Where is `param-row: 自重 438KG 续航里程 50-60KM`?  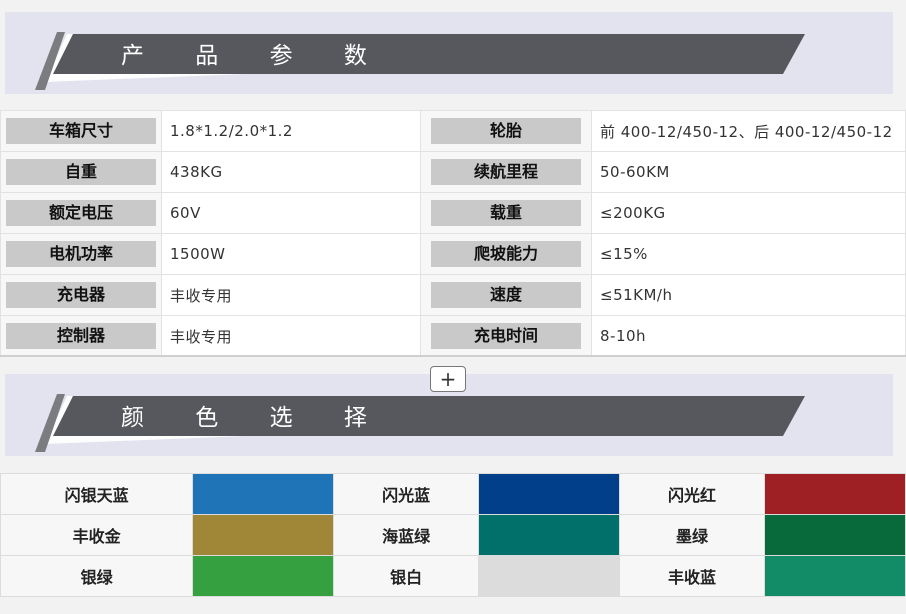
param-row: 自重 438KG 续航里程 50-60KM is located at coordinates (453, 172).